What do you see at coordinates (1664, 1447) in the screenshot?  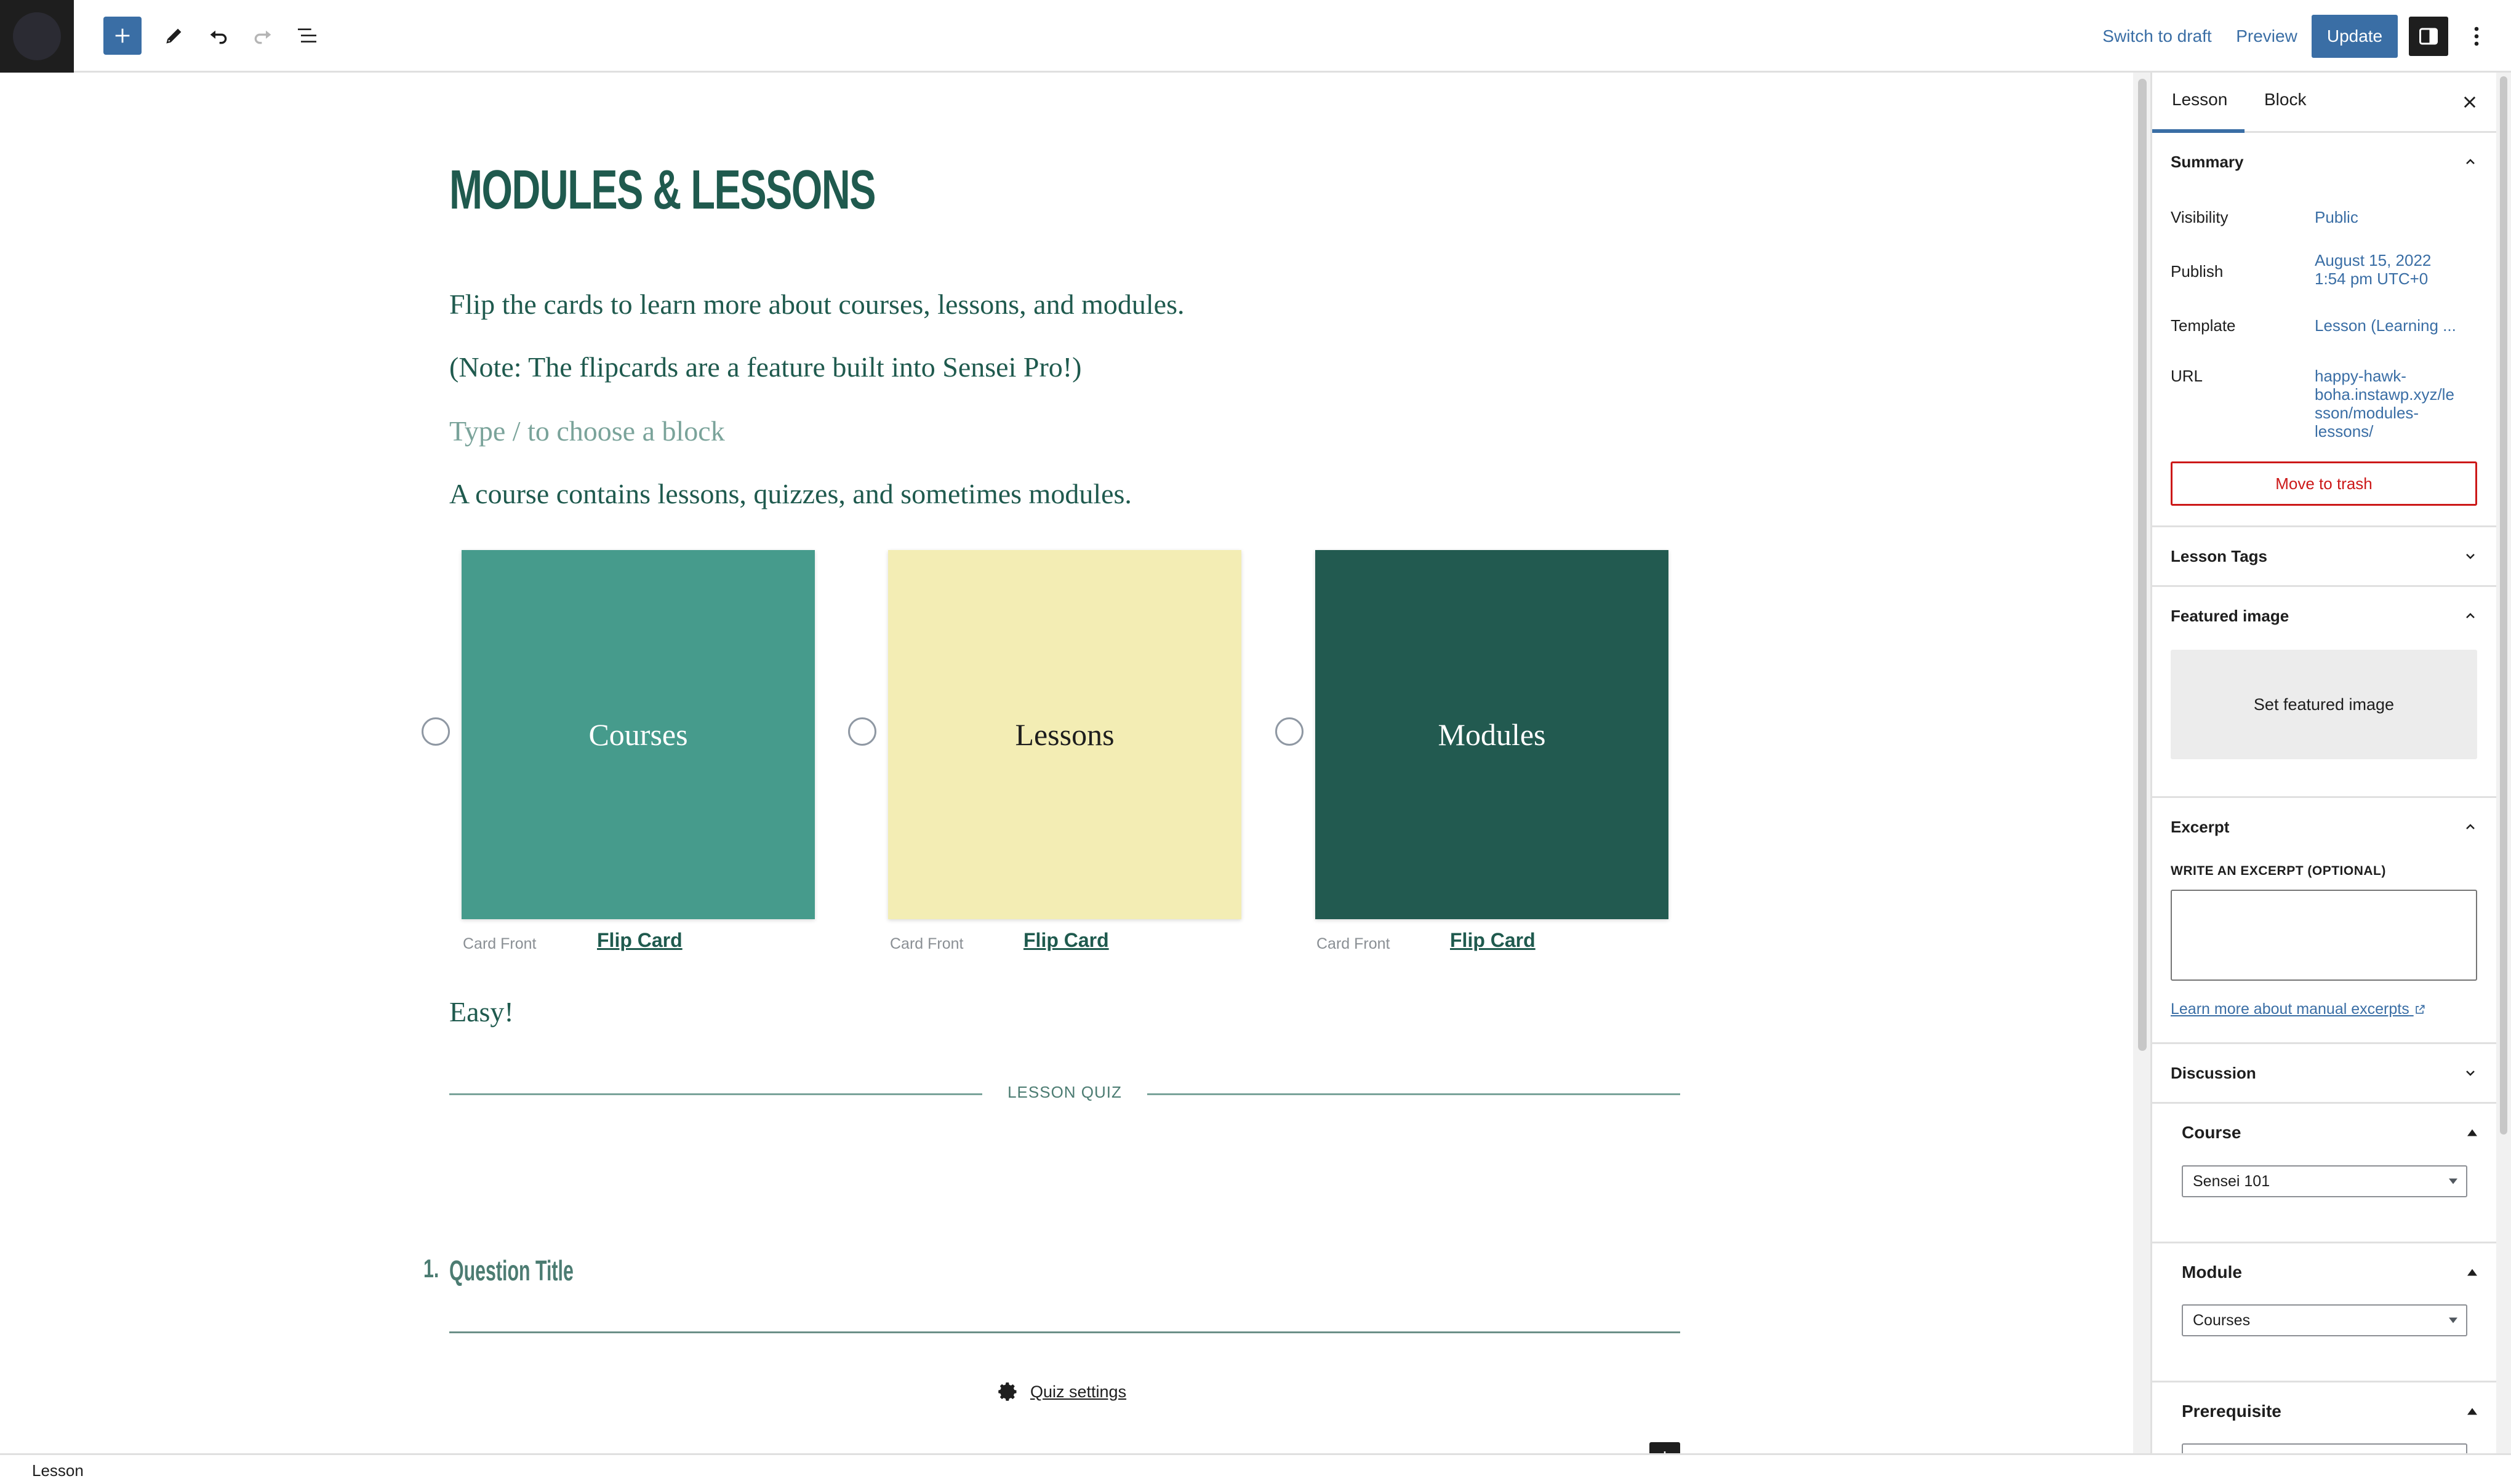 I see `add-block-button` at bounding box center [1664, 1447].